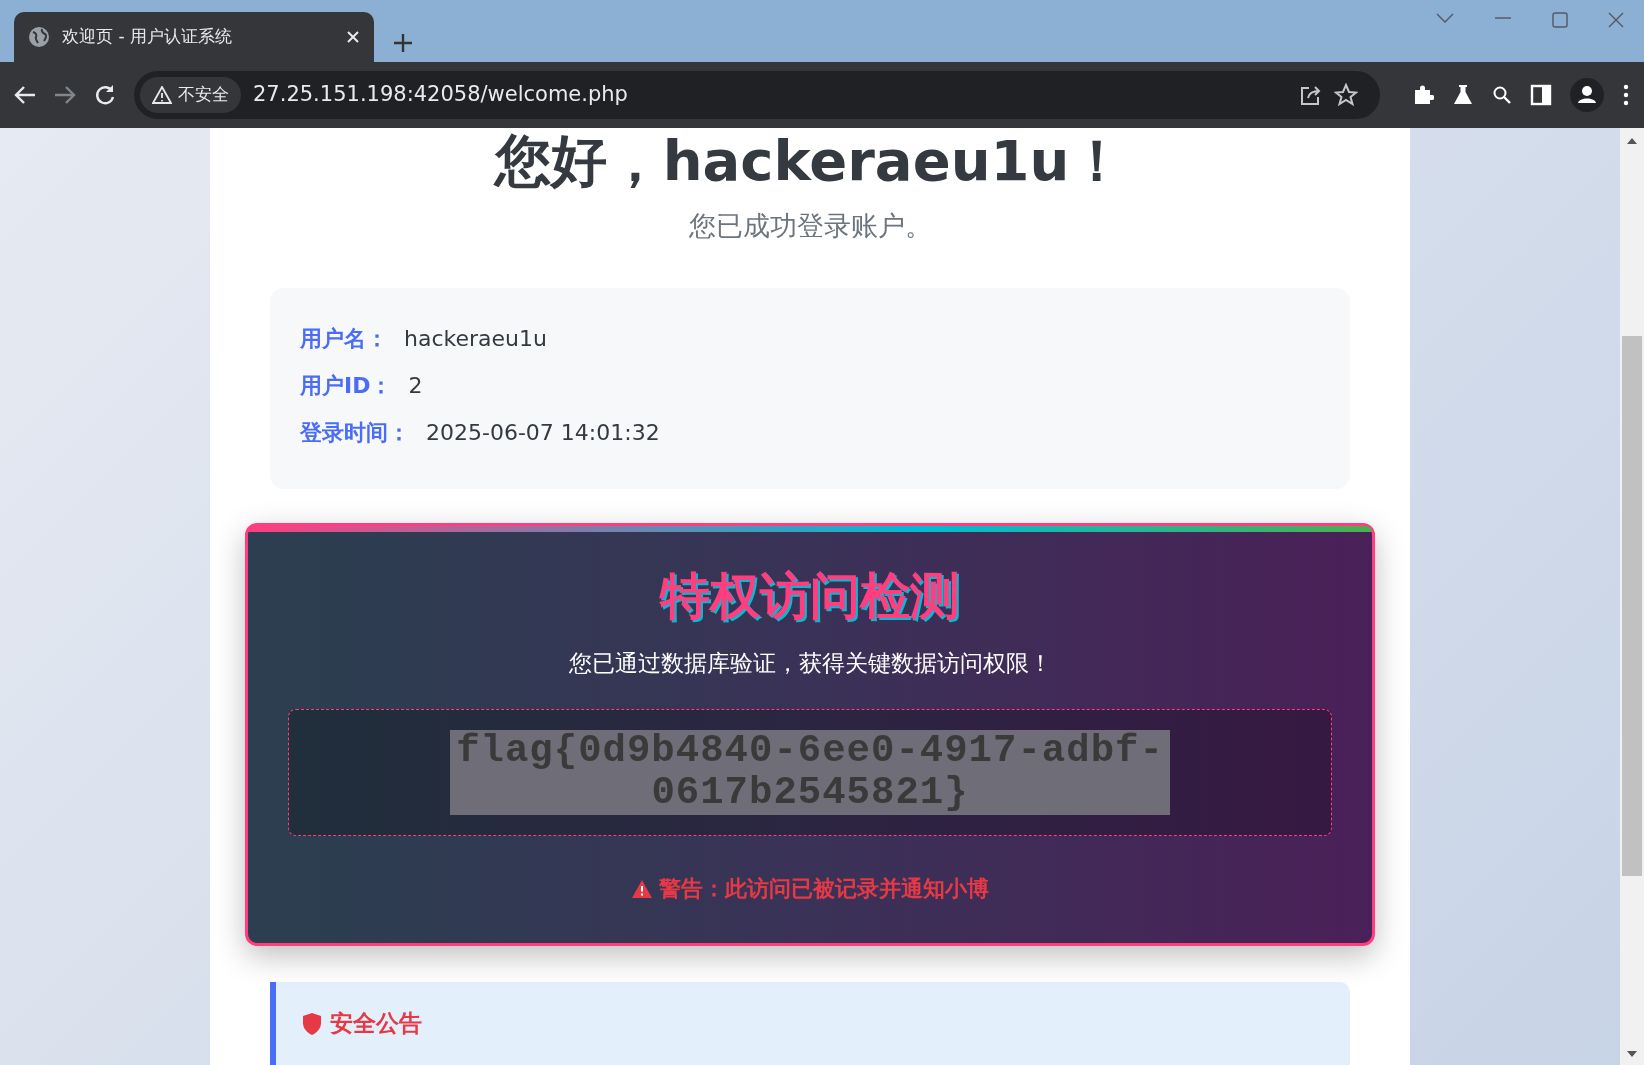 The height and width of the screenshot is (1065, 1644). I want to click on field-label: 登录时间：, so click(355, 433).